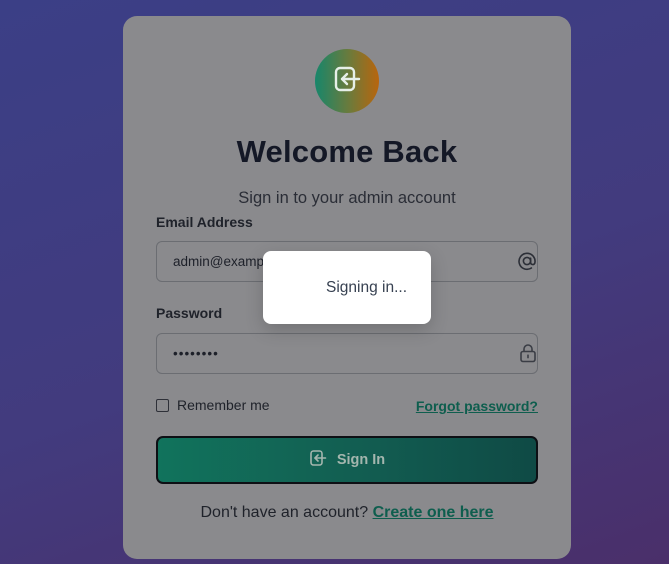 The height and width of the screenshot is (564, 669). I want to click on sign-in-button: Sign In, so click(347, 460).